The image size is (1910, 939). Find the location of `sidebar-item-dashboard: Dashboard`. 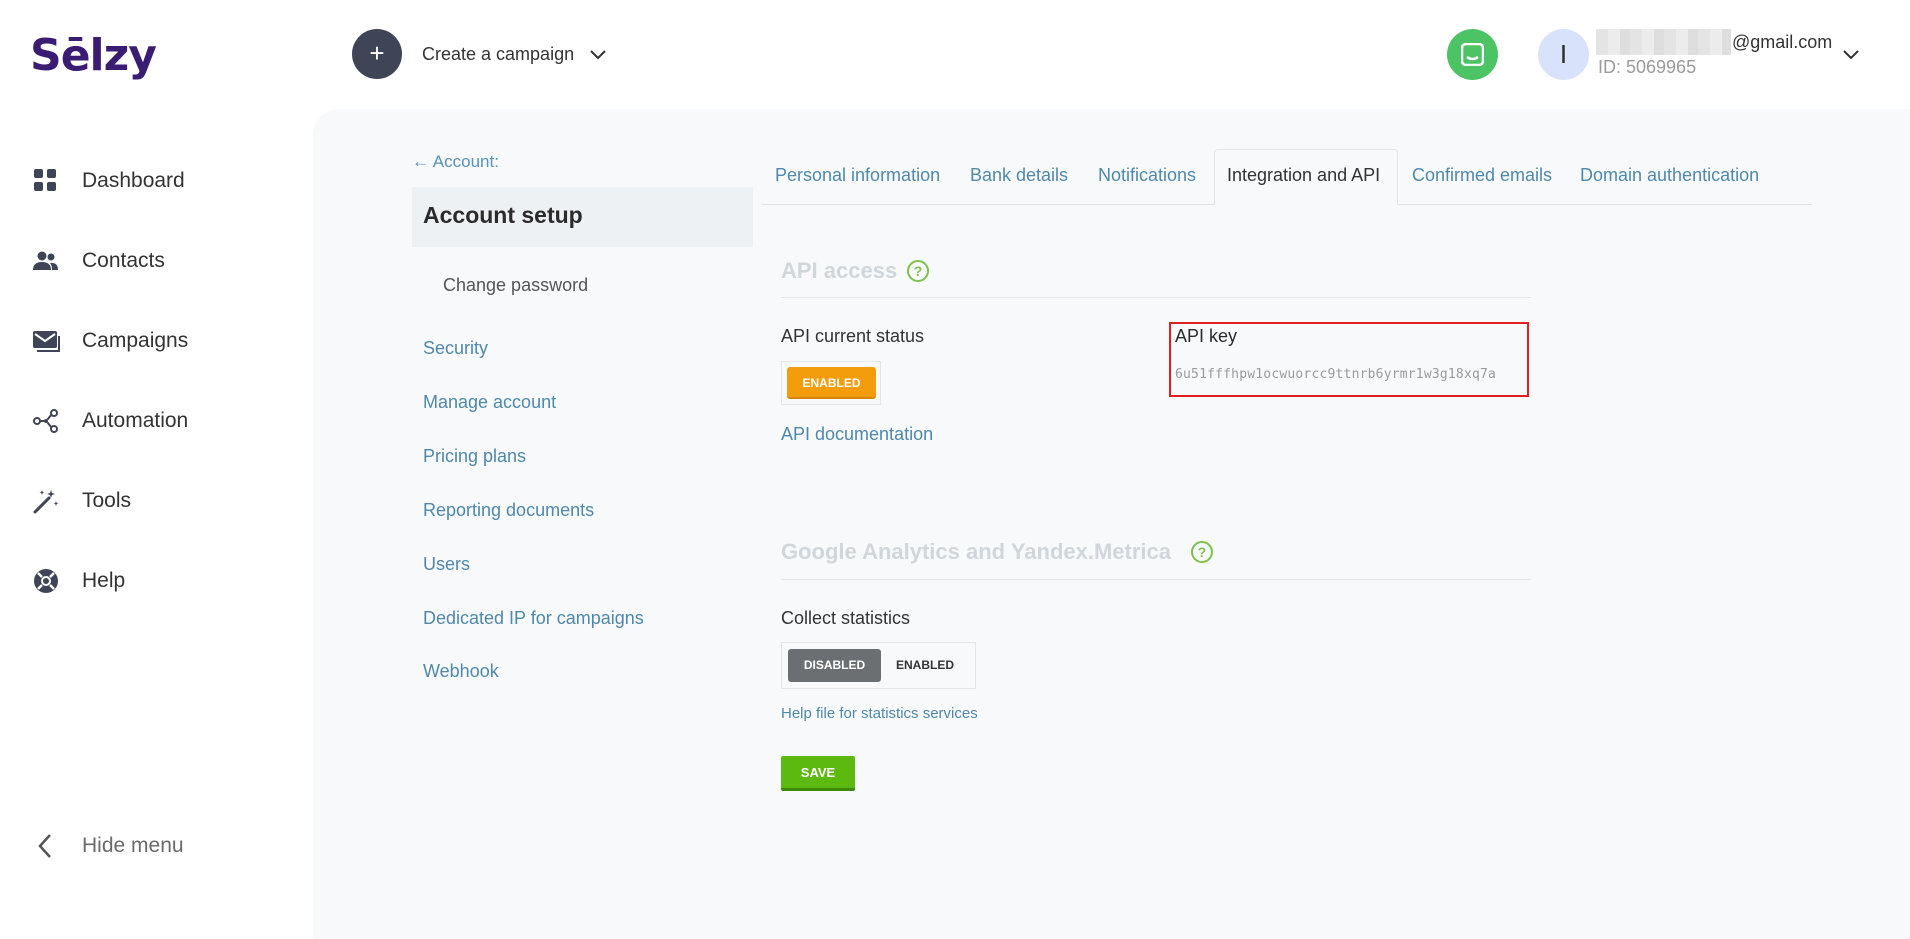

sidebar-item-dashboard: Dashboard is located at coordinates (108, 181).